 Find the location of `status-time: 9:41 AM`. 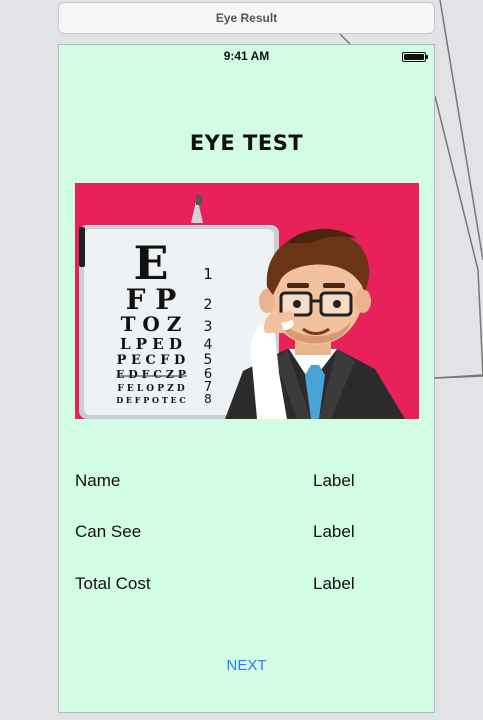

status-time: 9:41 AM is located at coordinates (246, 56).